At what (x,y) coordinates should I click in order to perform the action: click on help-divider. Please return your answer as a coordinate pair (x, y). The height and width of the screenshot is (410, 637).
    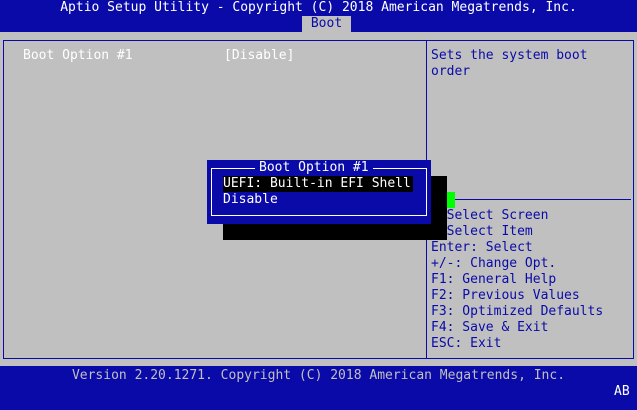
    Looking at the image, I should click on (529, 199).